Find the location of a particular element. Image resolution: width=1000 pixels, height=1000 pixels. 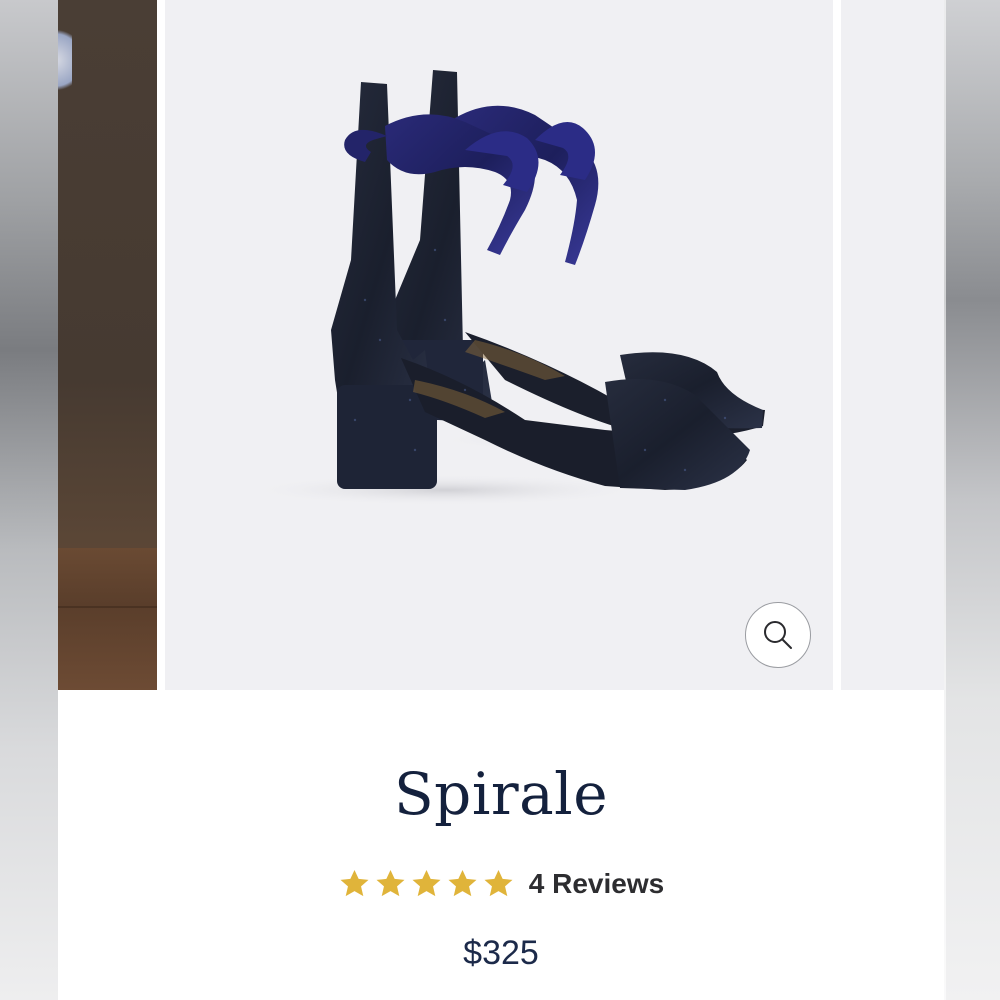

previous-slide-floor is located at coordinates (107, 619).